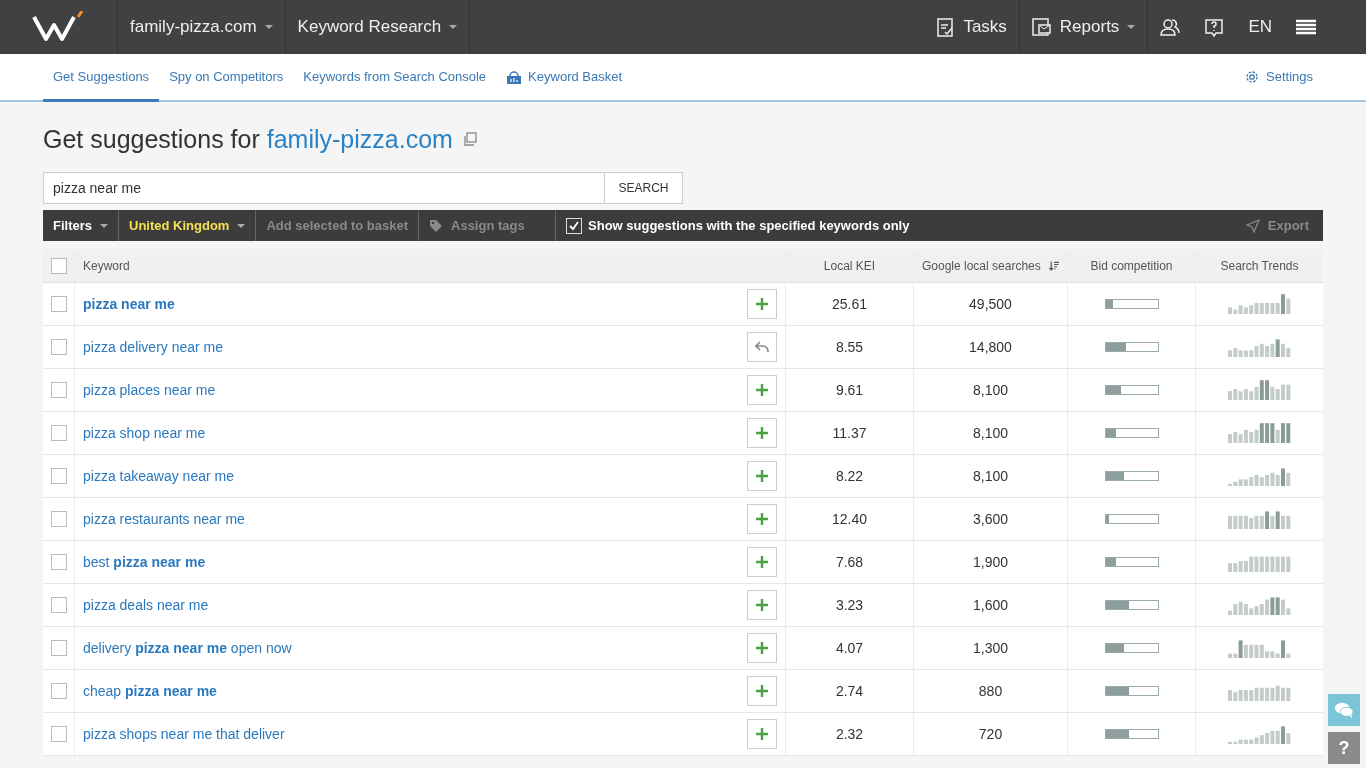 Image resolution: width=1366 pixels, height=768 pixels. Describe the element at coordinates (946, 27) in the screenshot. I see `clipboard-icon` at that location.